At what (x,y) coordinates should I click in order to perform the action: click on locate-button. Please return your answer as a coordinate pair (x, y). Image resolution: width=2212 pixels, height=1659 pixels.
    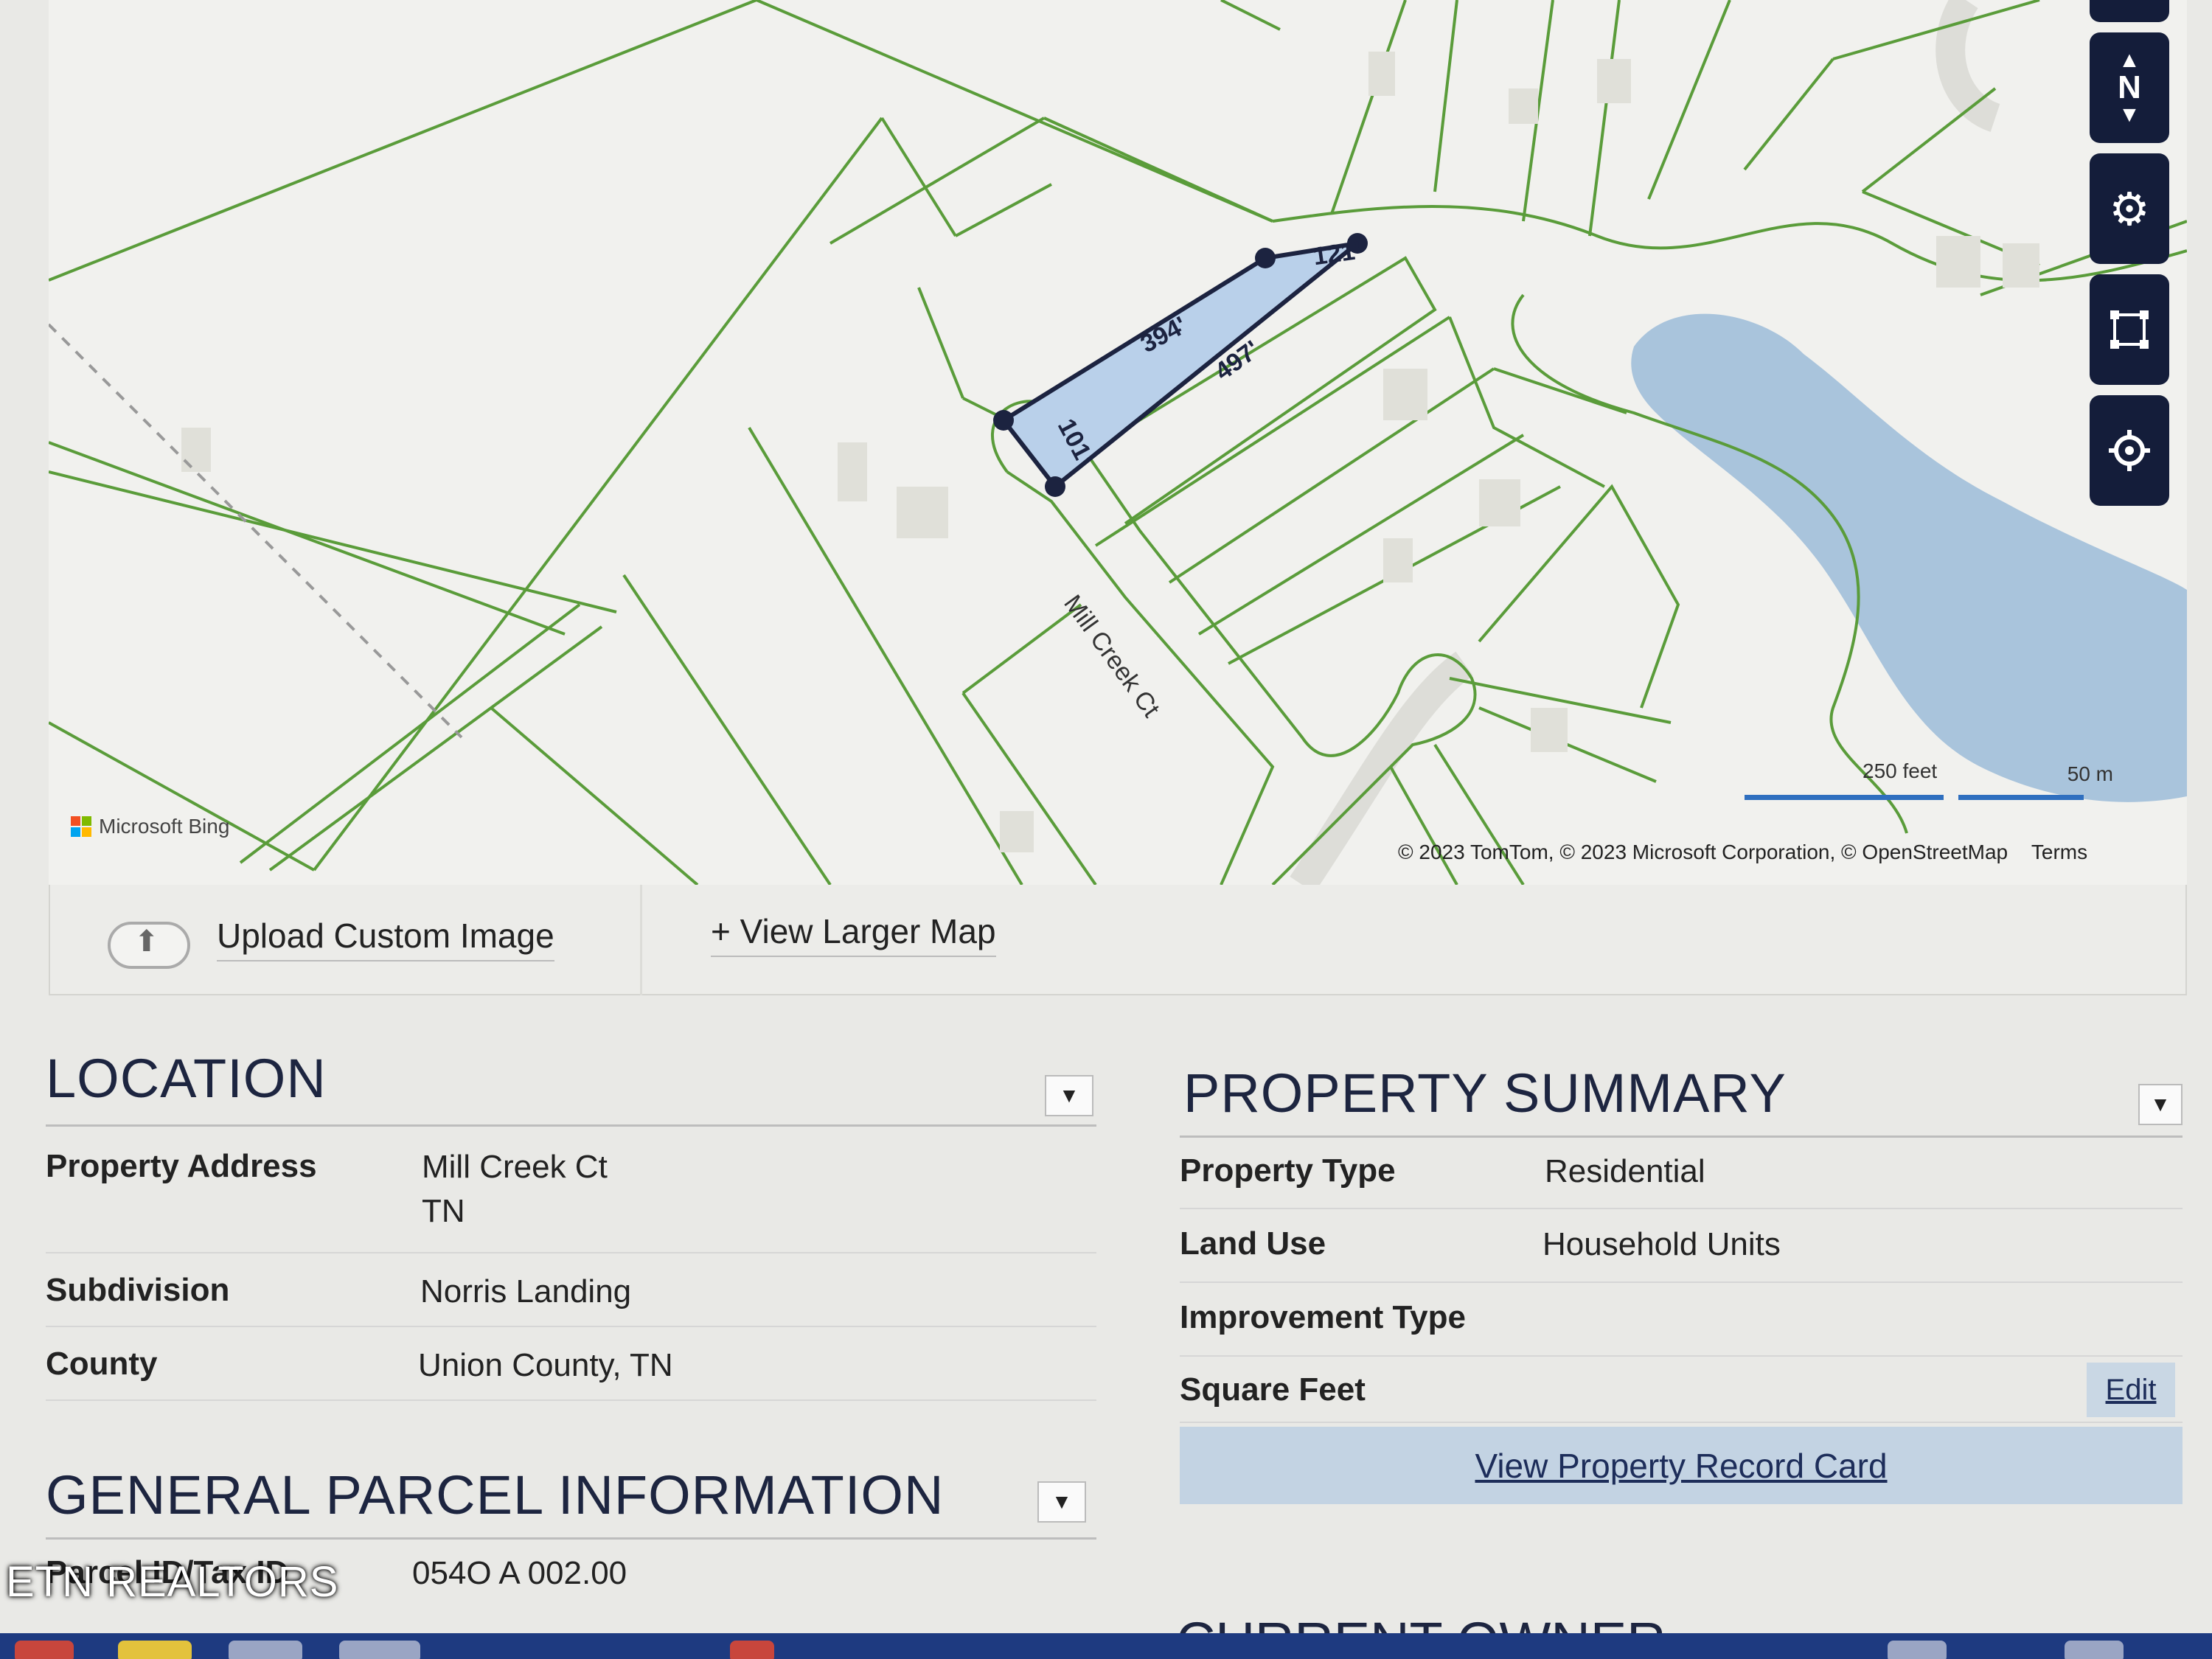
    Looking at the image, I should click on (2129, 450).